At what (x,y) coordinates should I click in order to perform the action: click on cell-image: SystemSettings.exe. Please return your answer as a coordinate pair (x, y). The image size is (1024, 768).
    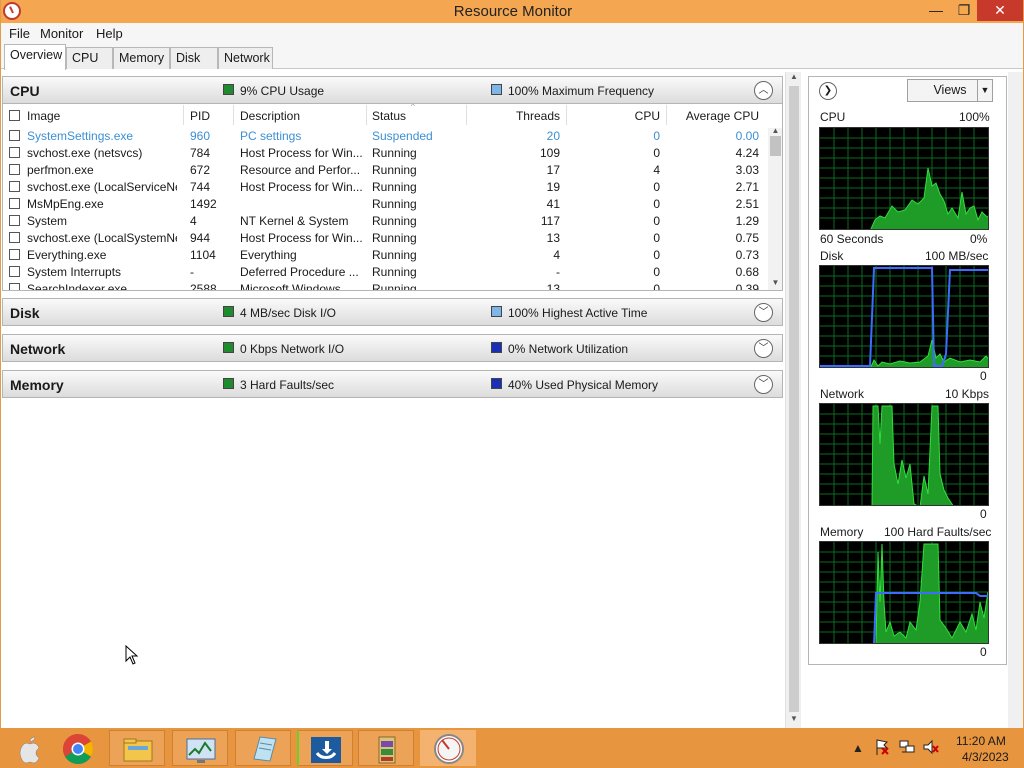
    Looking at the image, I should click on (80, 136).